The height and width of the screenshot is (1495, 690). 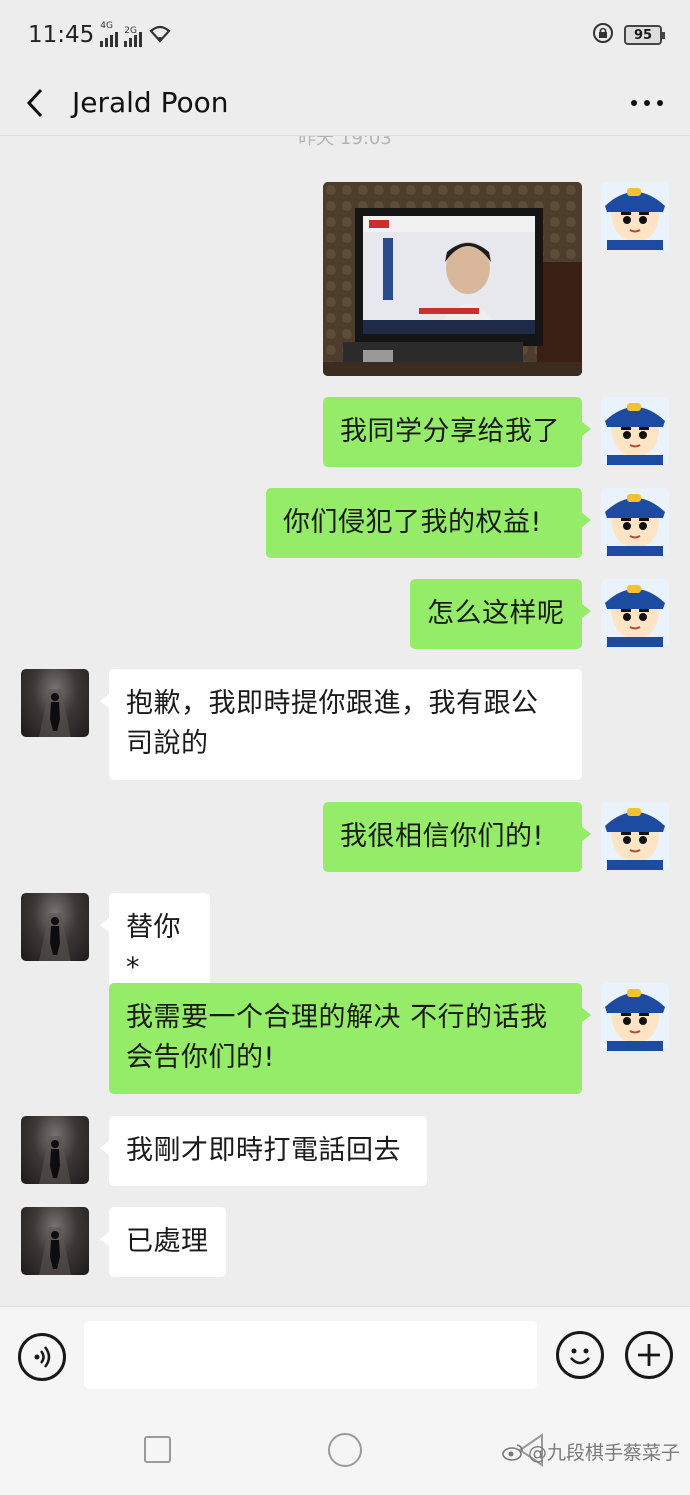 I want to click on message-input, so click(x=310, y=1355).